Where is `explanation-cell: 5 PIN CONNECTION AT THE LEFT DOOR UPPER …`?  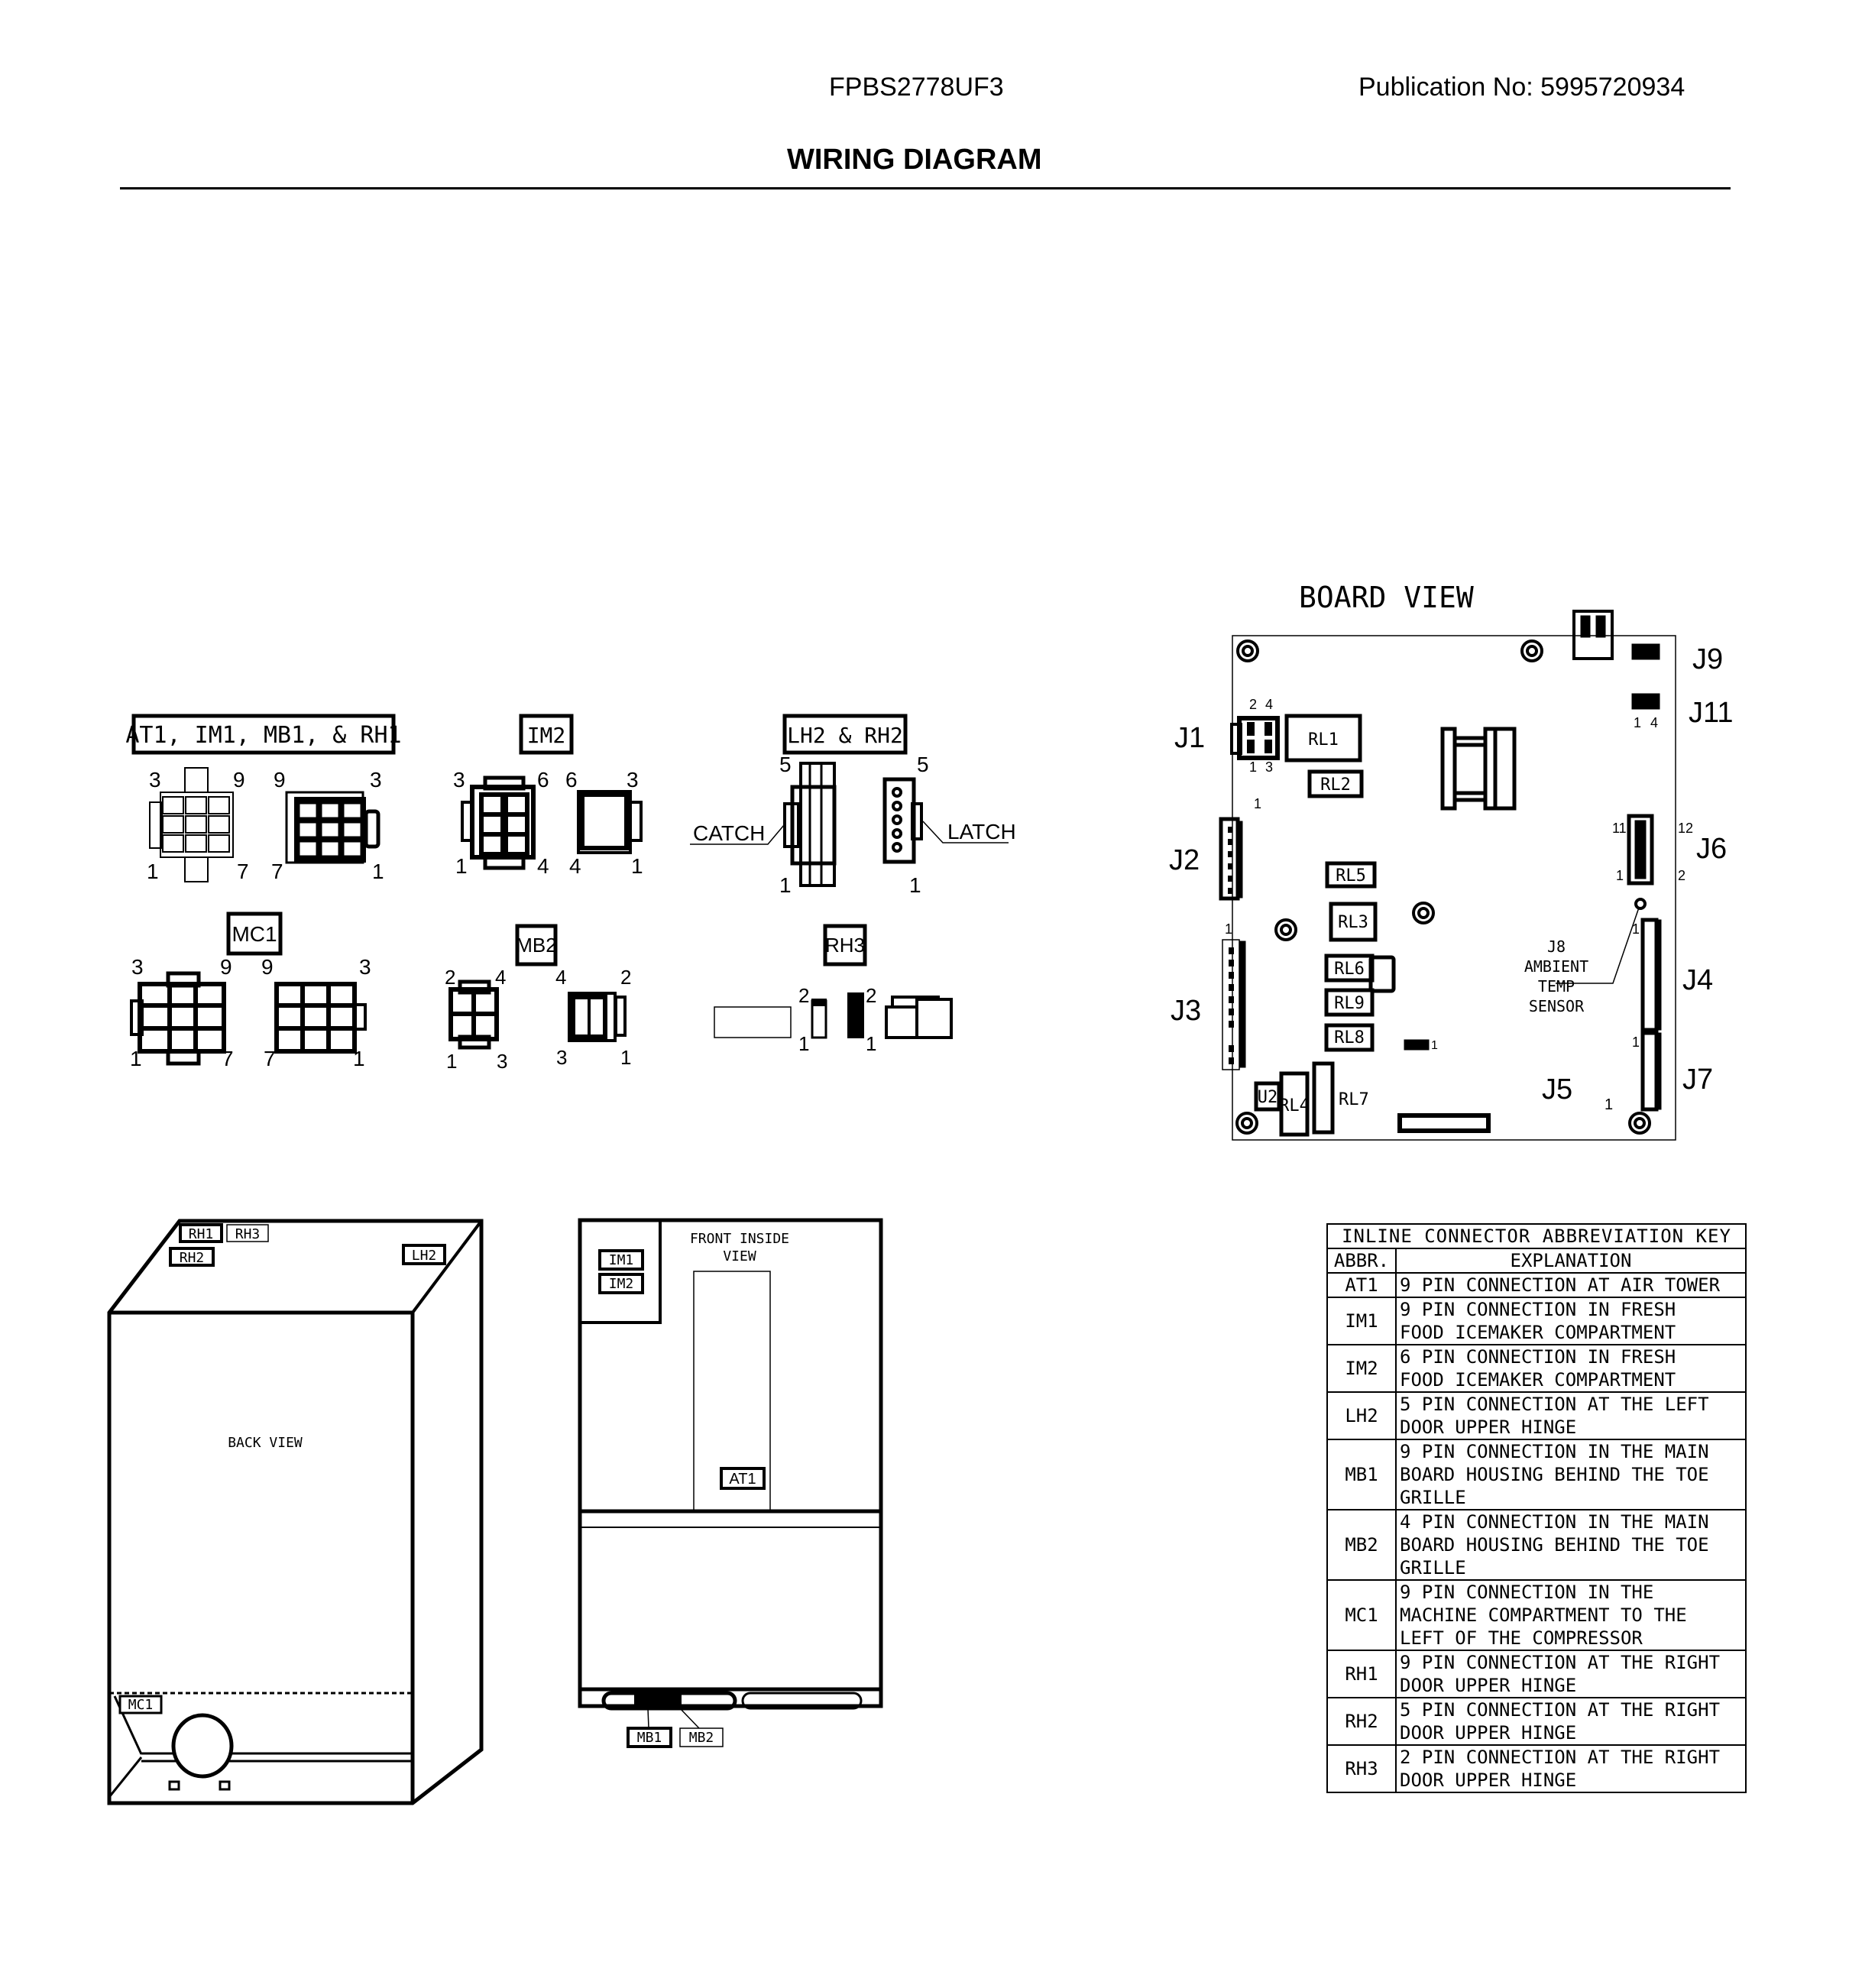 explanation-cell: 5 PIN CONNECTION AT THE LEFT DOOR UPPER … is located at coordinates (1571, 1415).